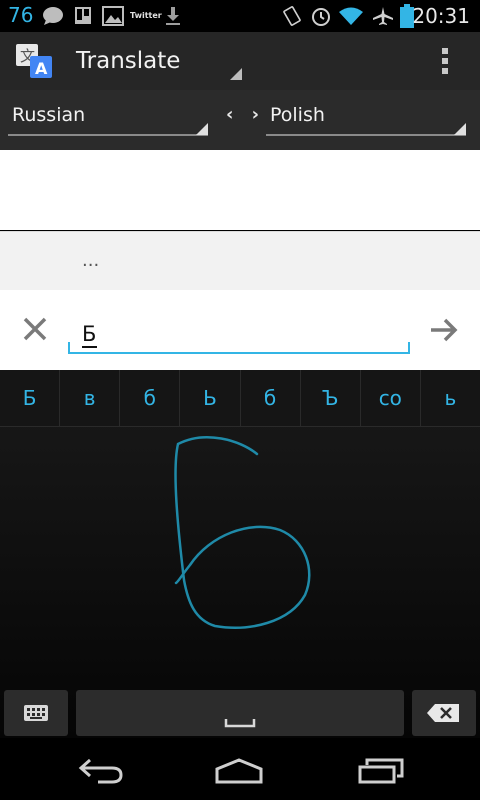 The width and height of the screenshot is (480, 800). What do you see at coordinates (48, 115) in the screenshot?
I see `source-language-spinner: Russian` at bounding box center [48, 115].